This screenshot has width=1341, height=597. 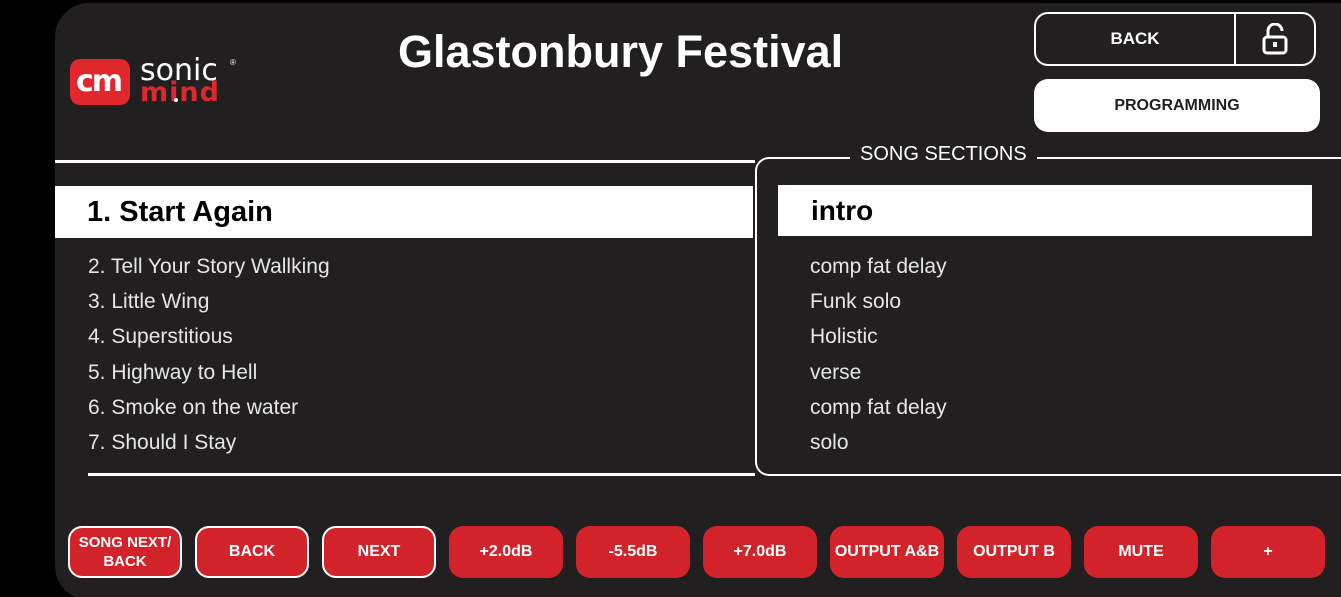 What do you see at coordinates (209, 411) in the screenshot?
I see `song-item: 6. Smoke on the water` at bounding box center [209, 411].